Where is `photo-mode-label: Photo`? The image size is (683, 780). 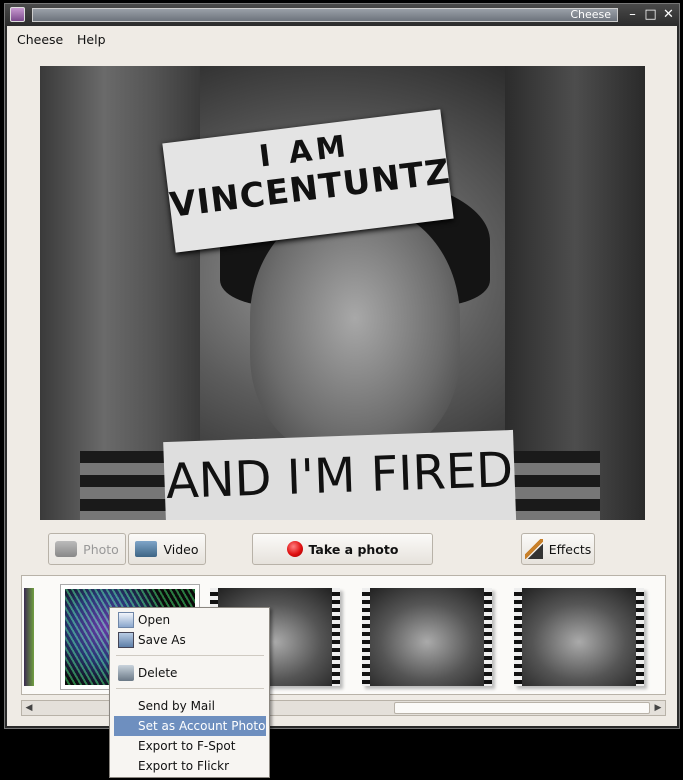 photo-mode-label: Photo is located at coordinates (101, 549).